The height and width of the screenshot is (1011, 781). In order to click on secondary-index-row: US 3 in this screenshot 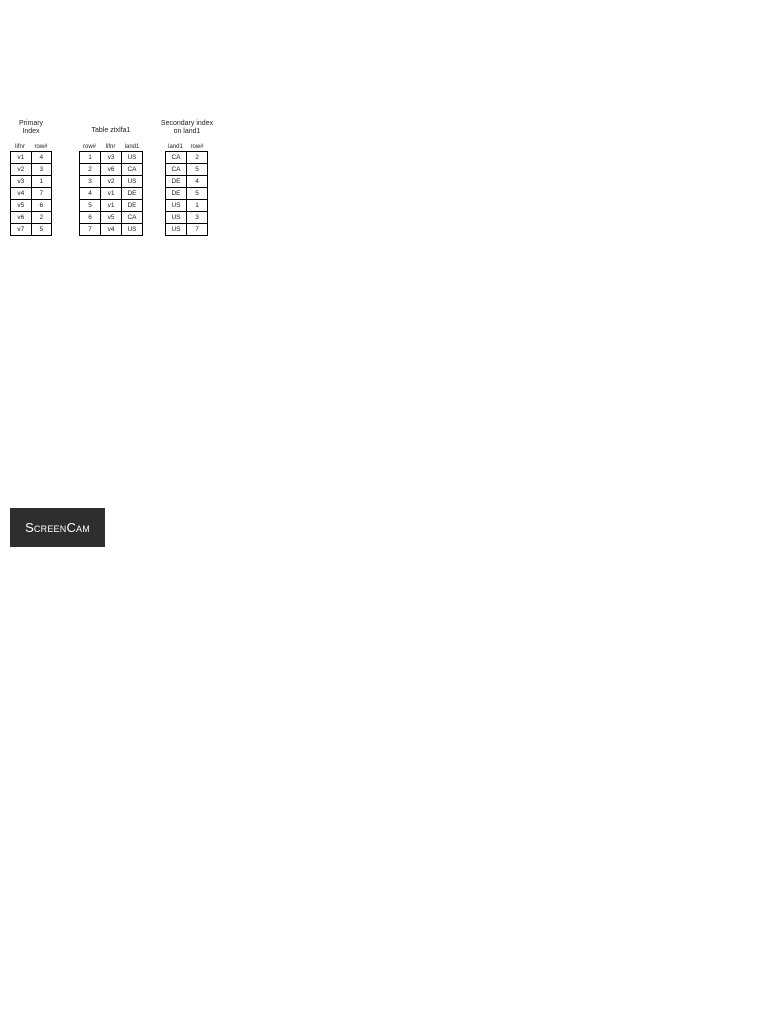, I will do `click(186, 217)`.